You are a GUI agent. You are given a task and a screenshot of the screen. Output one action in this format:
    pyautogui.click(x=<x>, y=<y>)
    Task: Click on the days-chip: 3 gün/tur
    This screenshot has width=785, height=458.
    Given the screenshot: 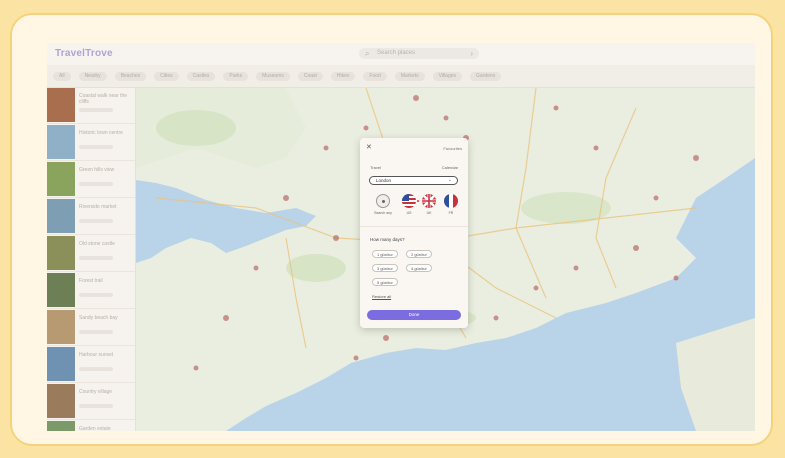 What is the action you would take?
    pyautogui.click(x=385, y=268)
    